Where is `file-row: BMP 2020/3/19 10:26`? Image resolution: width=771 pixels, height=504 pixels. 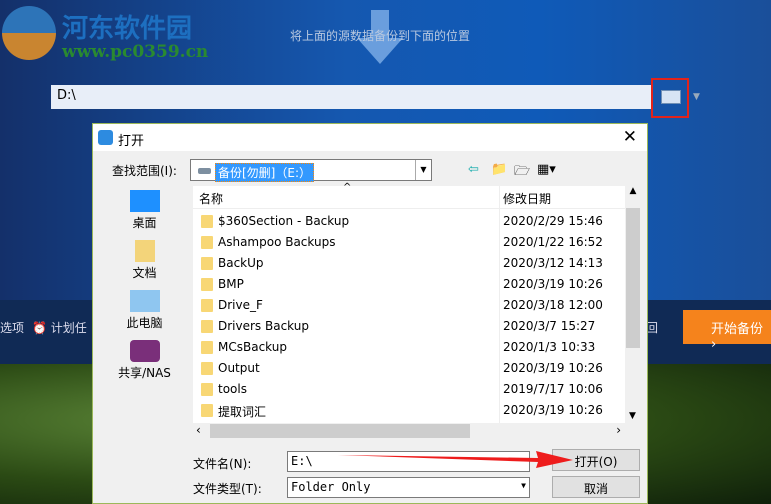
file-row: BMP 2020/3/19 10:26 is located at coordinates (409, 284).